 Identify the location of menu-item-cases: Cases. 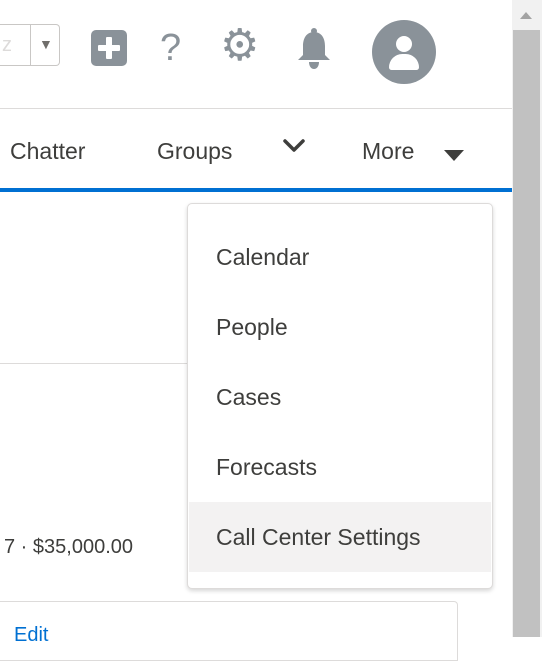
(340, 397).